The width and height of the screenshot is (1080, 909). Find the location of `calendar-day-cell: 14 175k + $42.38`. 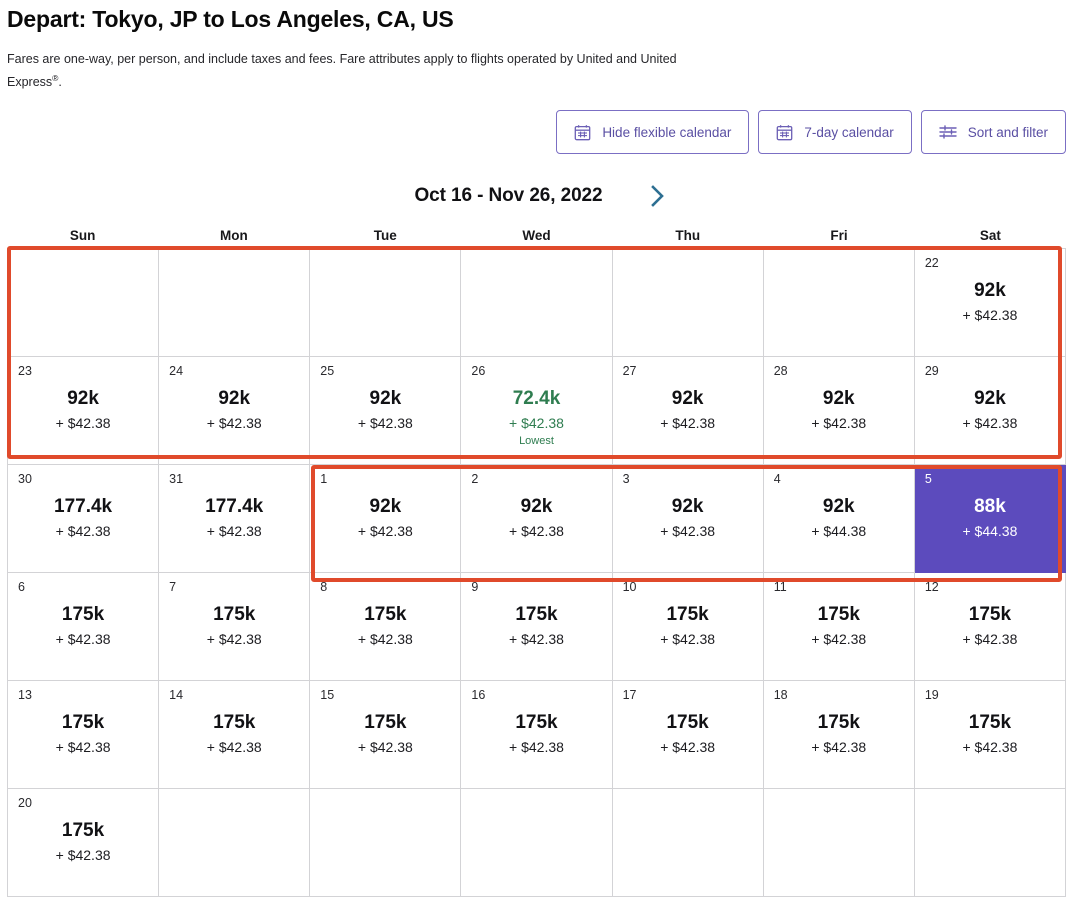

calendar-day-cell: 14 175k + $42.38 is located at coordinates (235, 735).